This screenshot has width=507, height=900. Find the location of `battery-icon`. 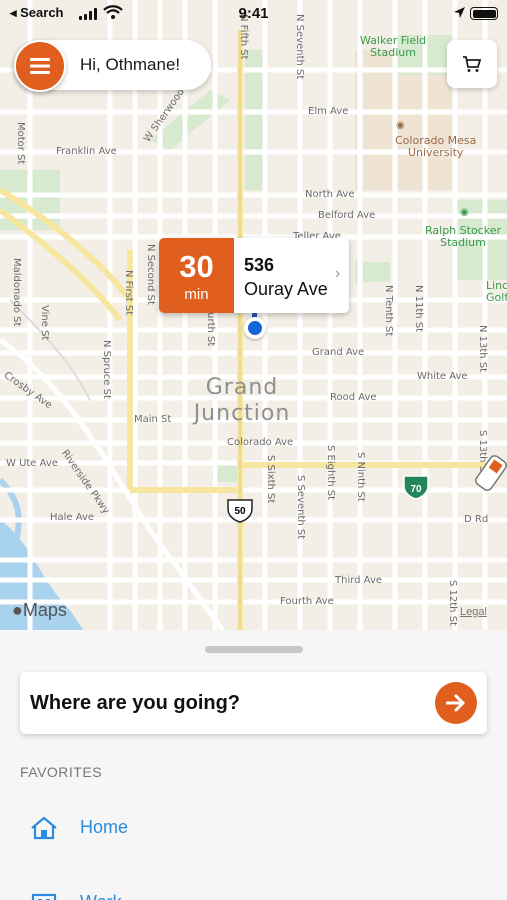

battery-icon is located at coordinates (484, 13).